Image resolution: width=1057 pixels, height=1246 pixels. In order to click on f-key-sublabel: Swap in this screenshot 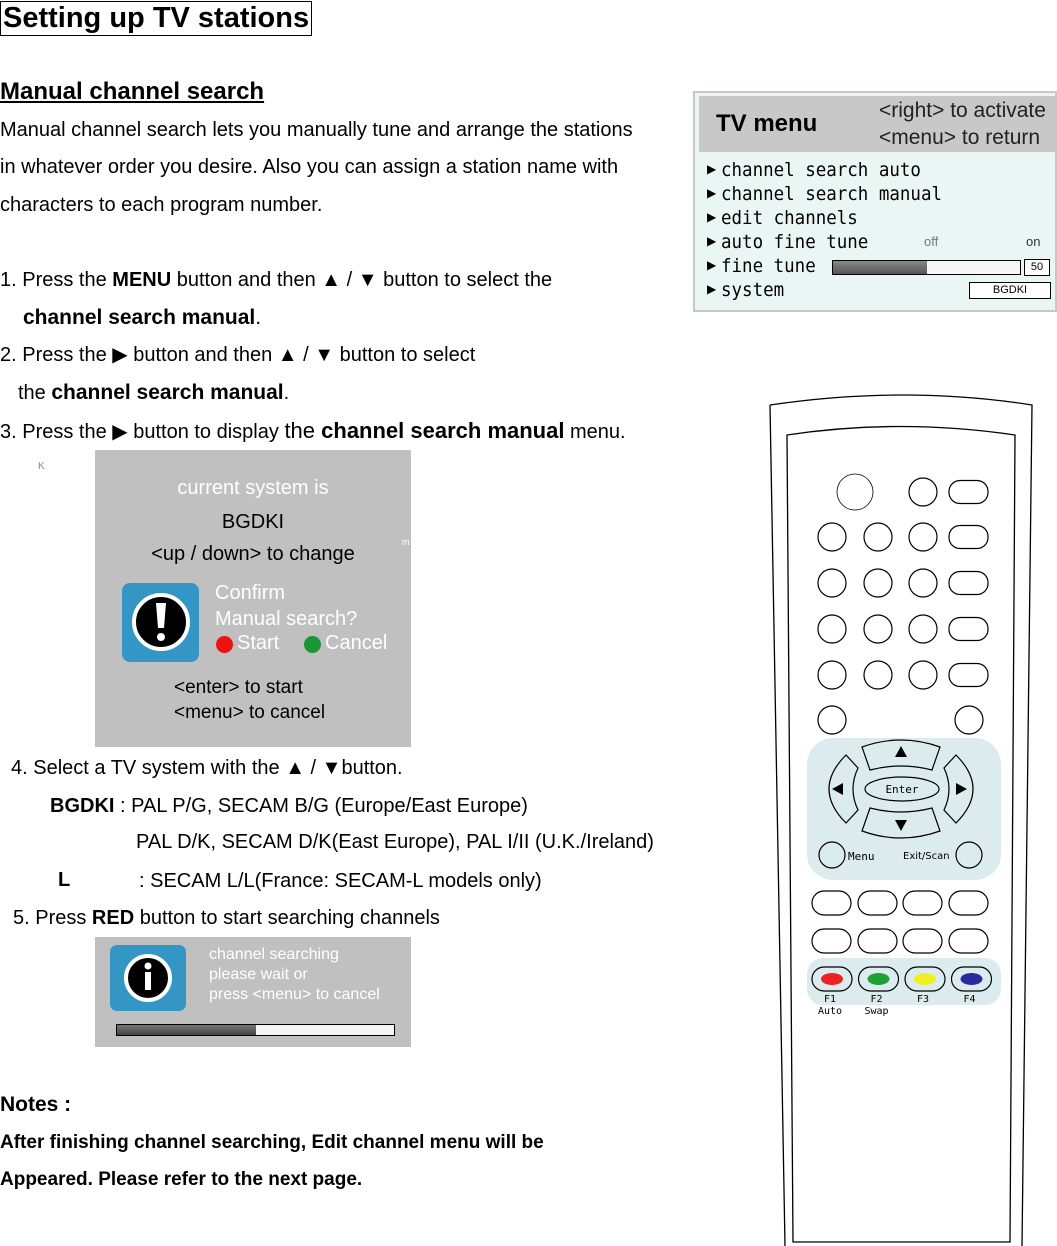, I will do `click(876, 1011)`.